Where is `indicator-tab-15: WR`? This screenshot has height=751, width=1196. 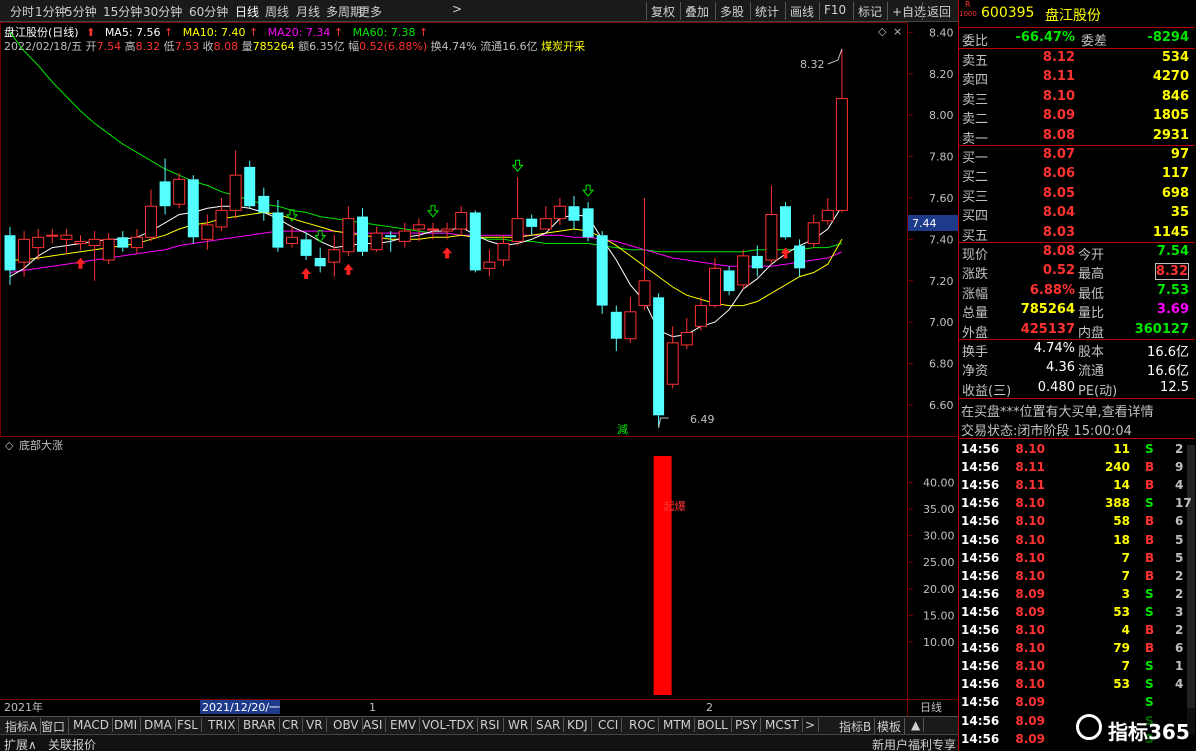 indicator-tab-15: WR is located at coordinates (519, 725).